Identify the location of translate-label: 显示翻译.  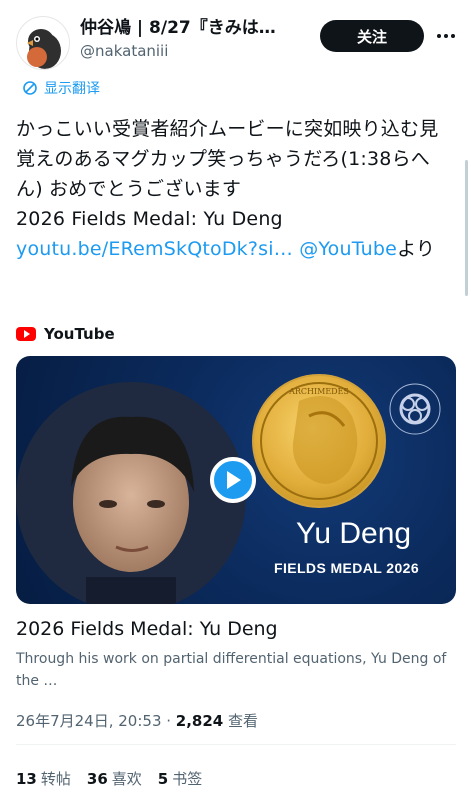
(72, 89).